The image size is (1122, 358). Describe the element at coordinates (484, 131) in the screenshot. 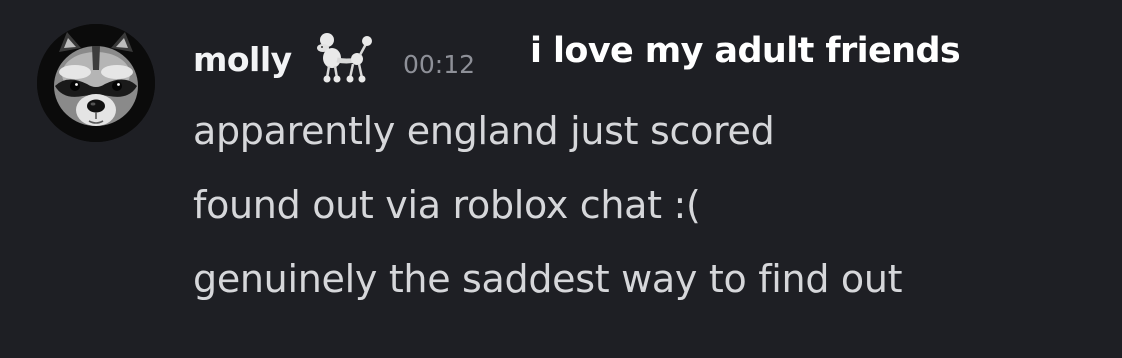

I see `message-line: apparently england just scored` at that location.